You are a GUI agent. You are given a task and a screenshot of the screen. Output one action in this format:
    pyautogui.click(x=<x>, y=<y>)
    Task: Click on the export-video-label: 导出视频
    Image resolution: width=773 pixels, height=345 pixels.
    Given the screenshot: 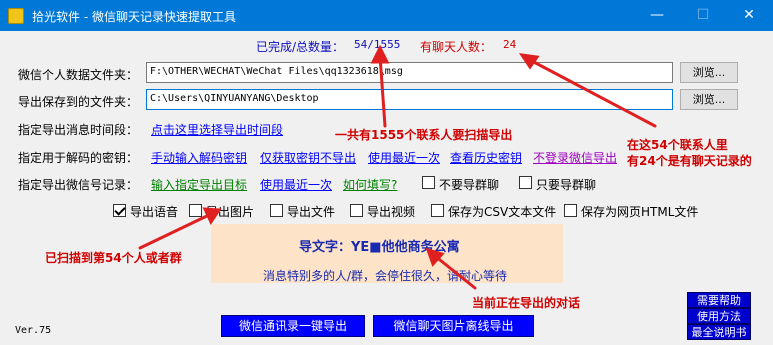 What is the action you would take?
    pyautogui.click(x=391, y=212)
    